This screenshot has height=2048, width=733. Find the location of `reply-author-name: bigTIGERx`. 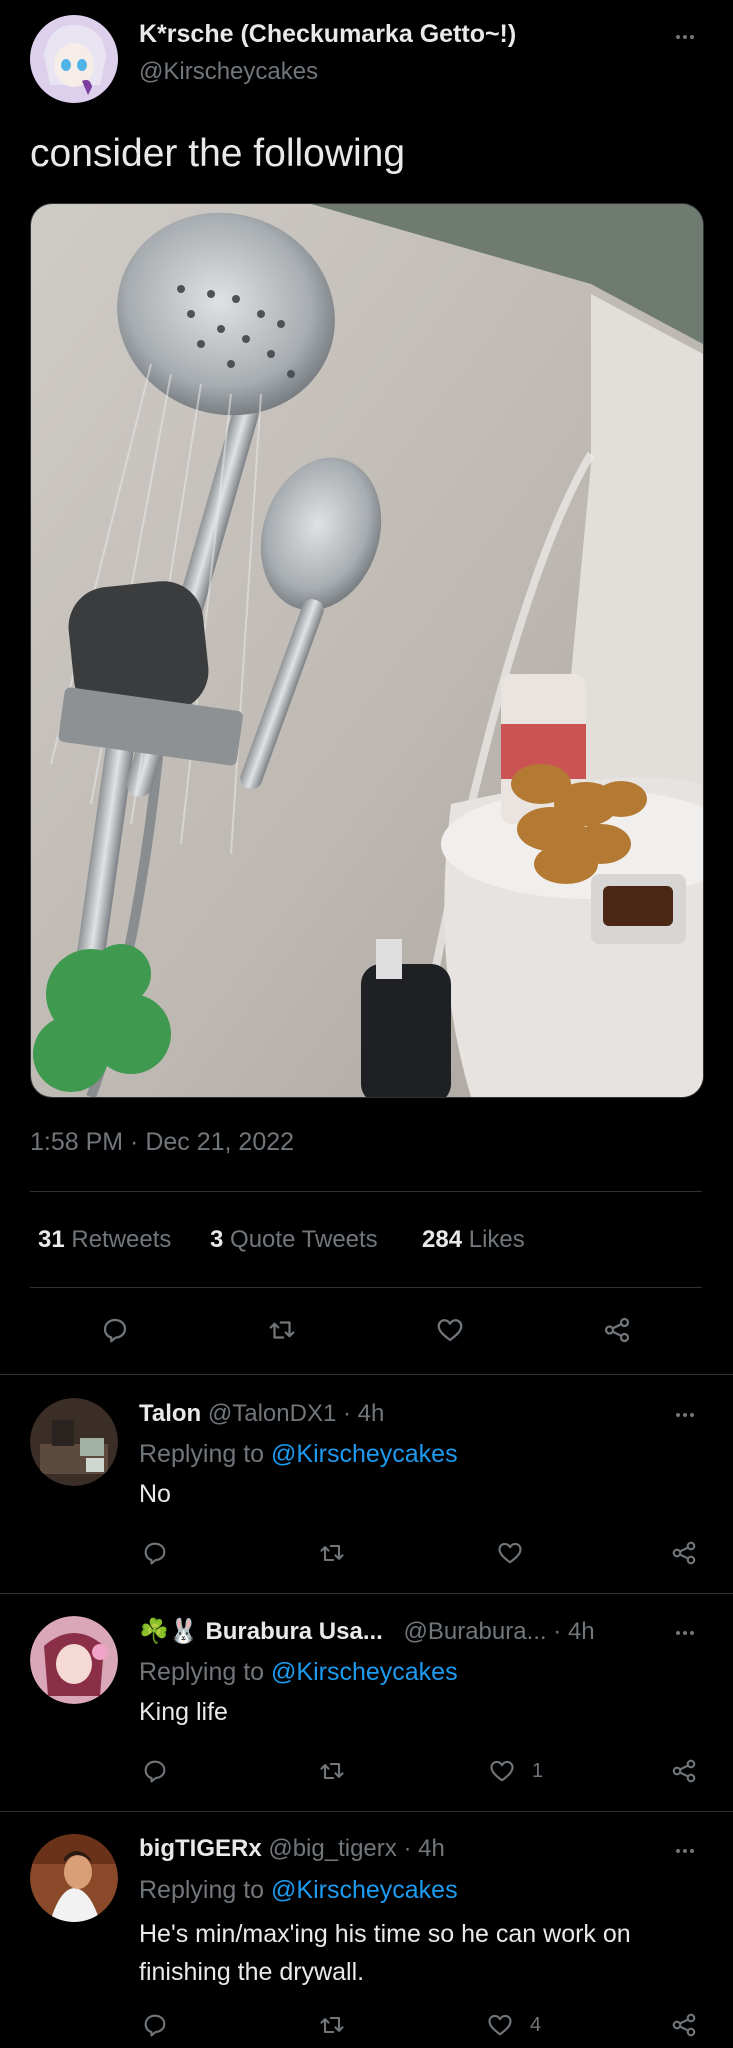

reply-author-name: bigTIGERx is located at coordinates (200, 1848).